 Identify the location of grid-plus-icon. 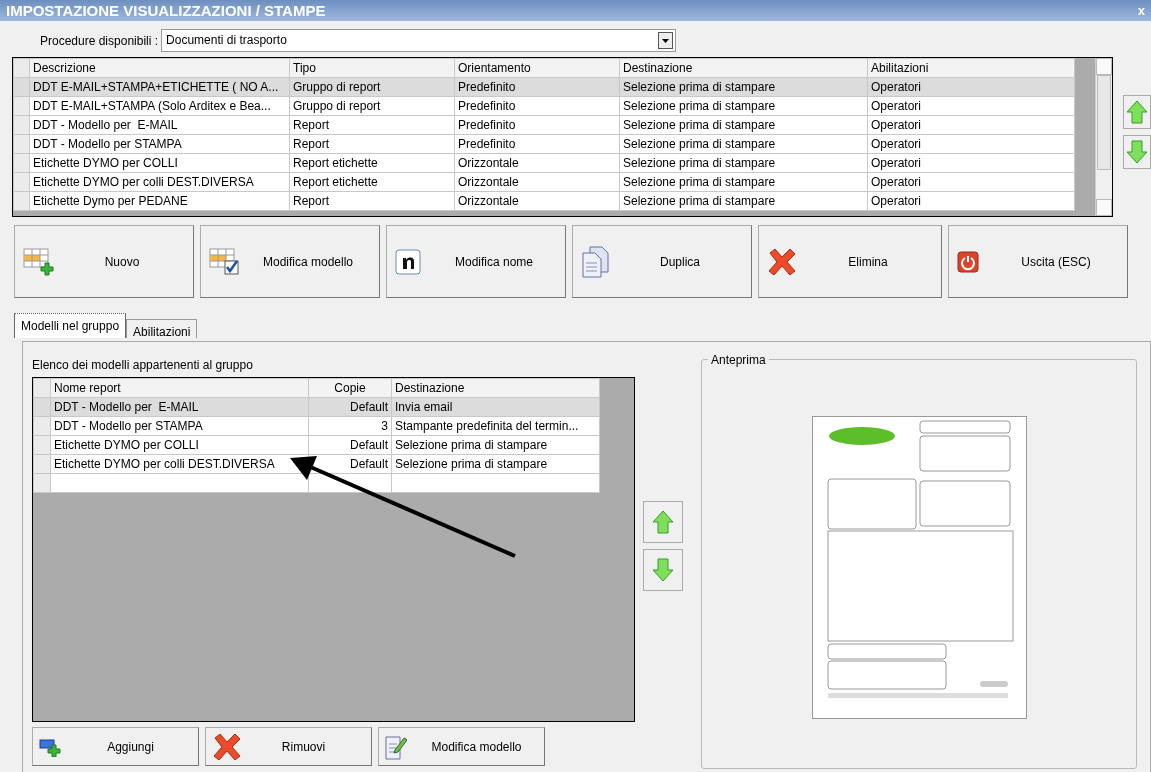
(39, 261).